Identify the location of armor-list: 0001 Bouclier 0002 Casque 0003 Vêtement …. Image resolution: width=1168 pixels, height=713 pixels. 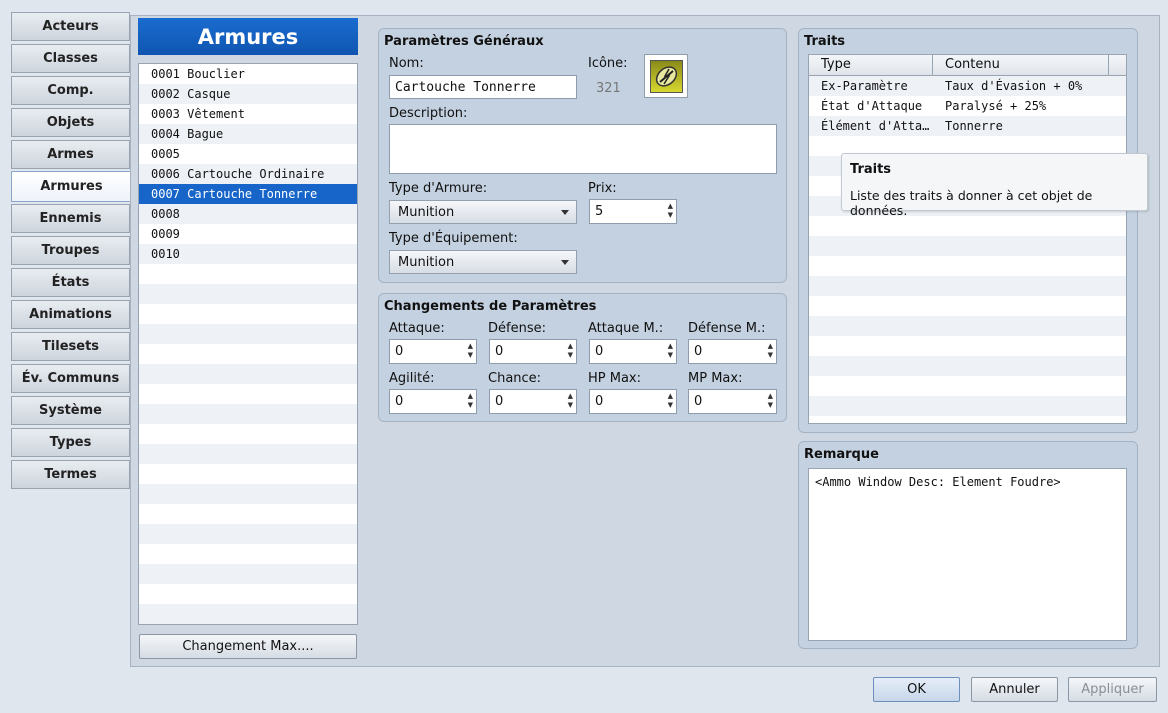
(248, 344).